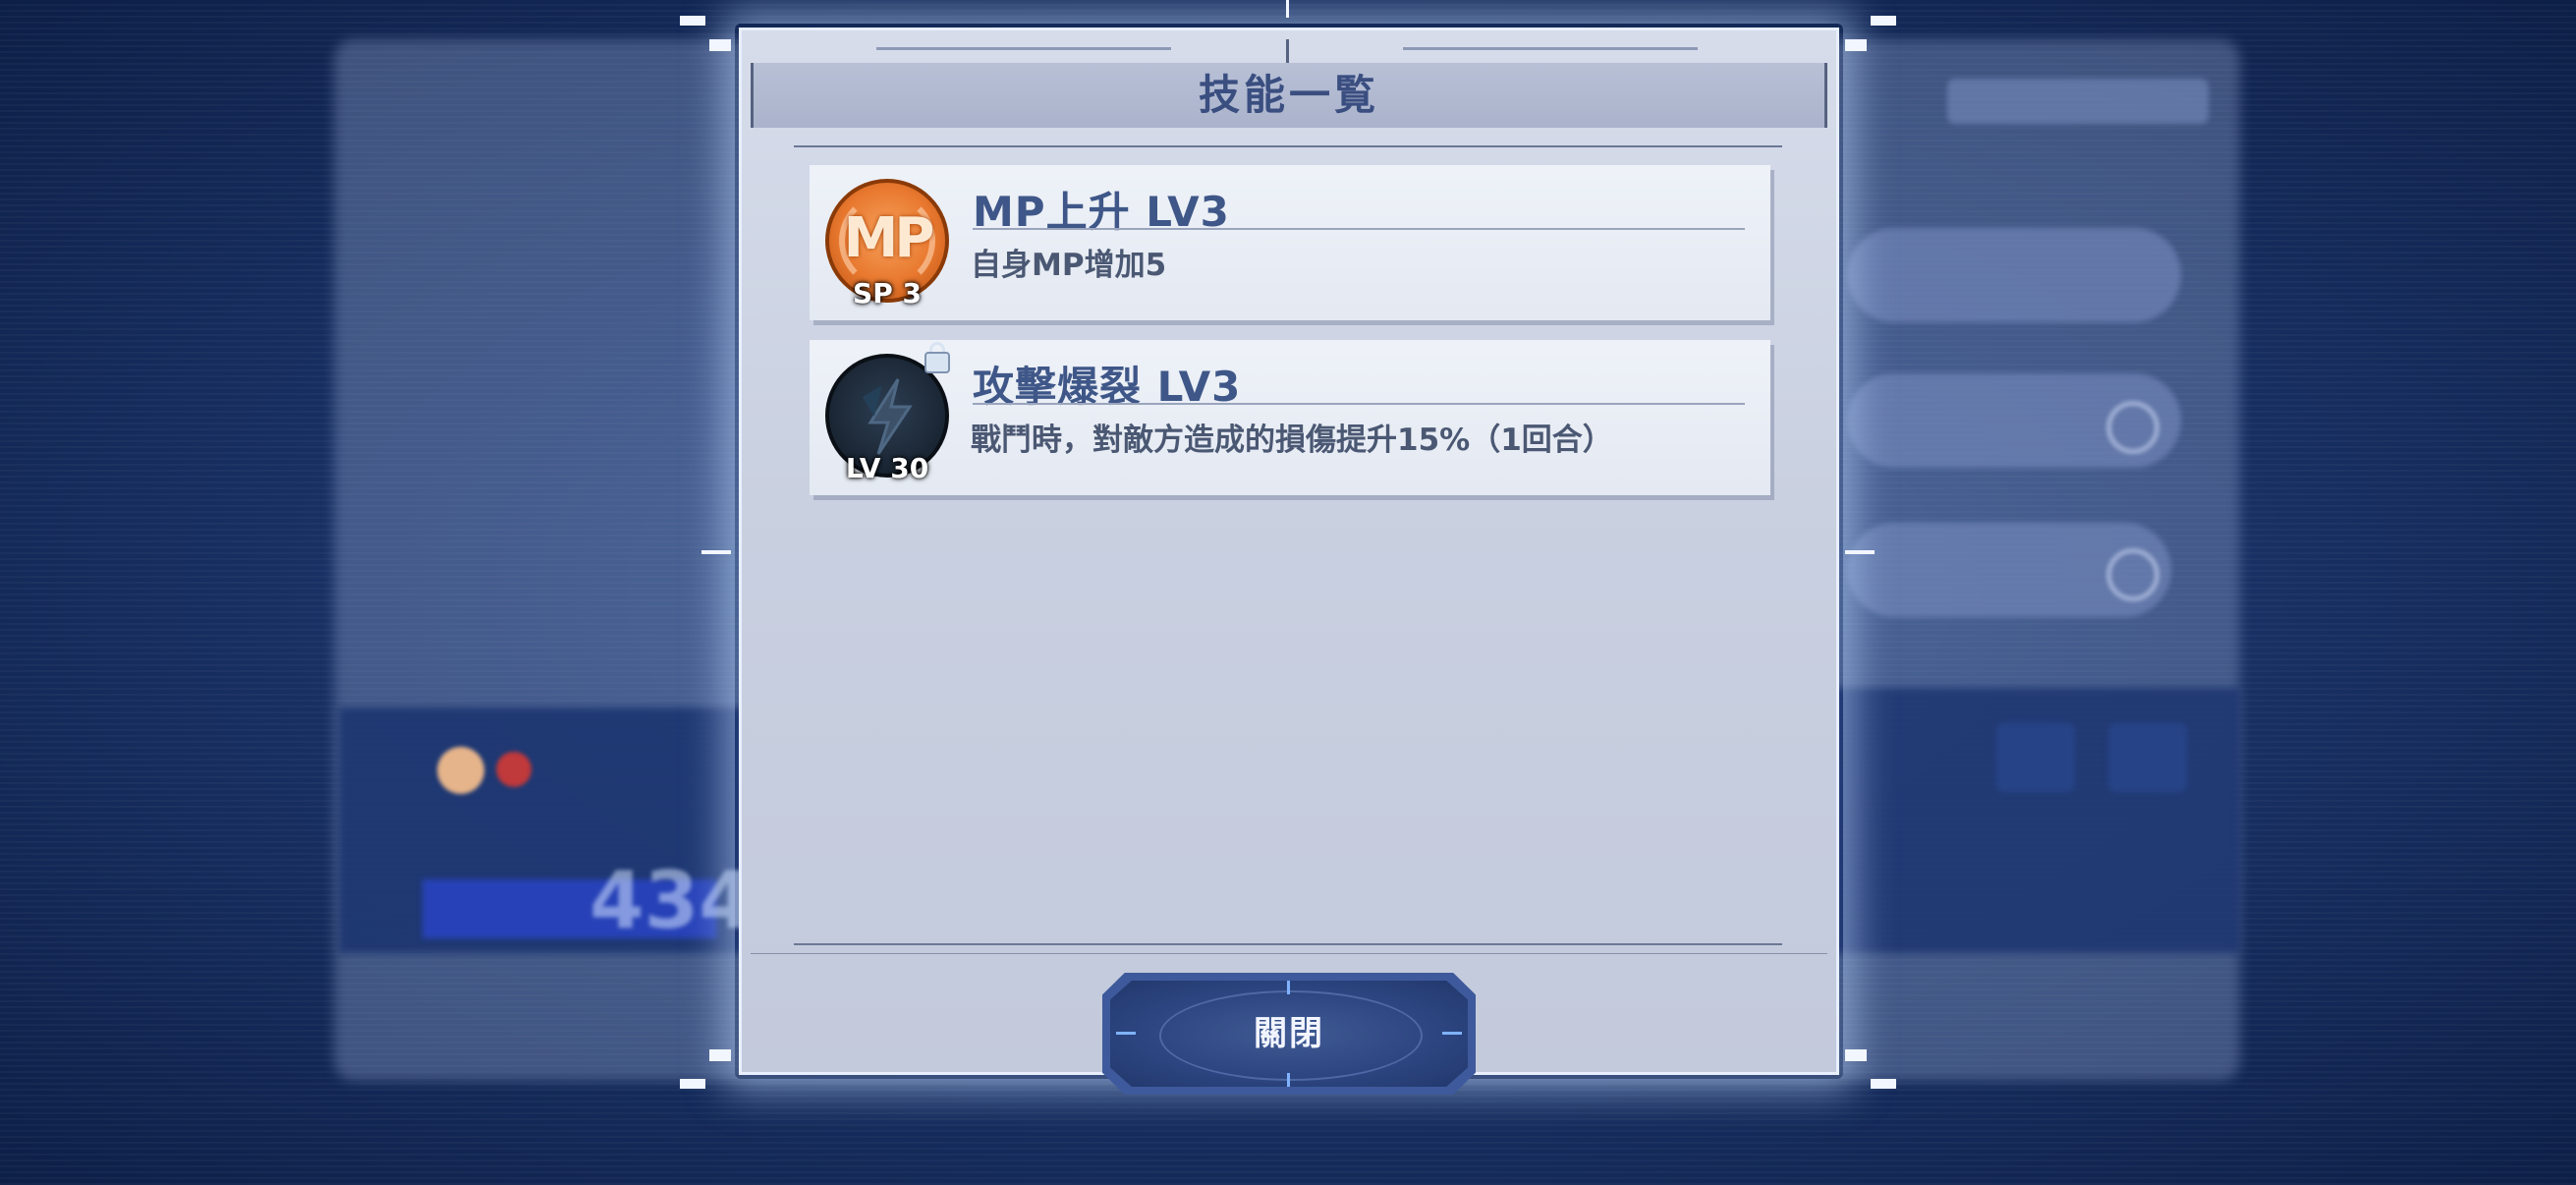 This screenshot has width=2576, height=1185. Describe the element at coordinates (2078, 102) in the screenshot. I see `background-tab` at that location.